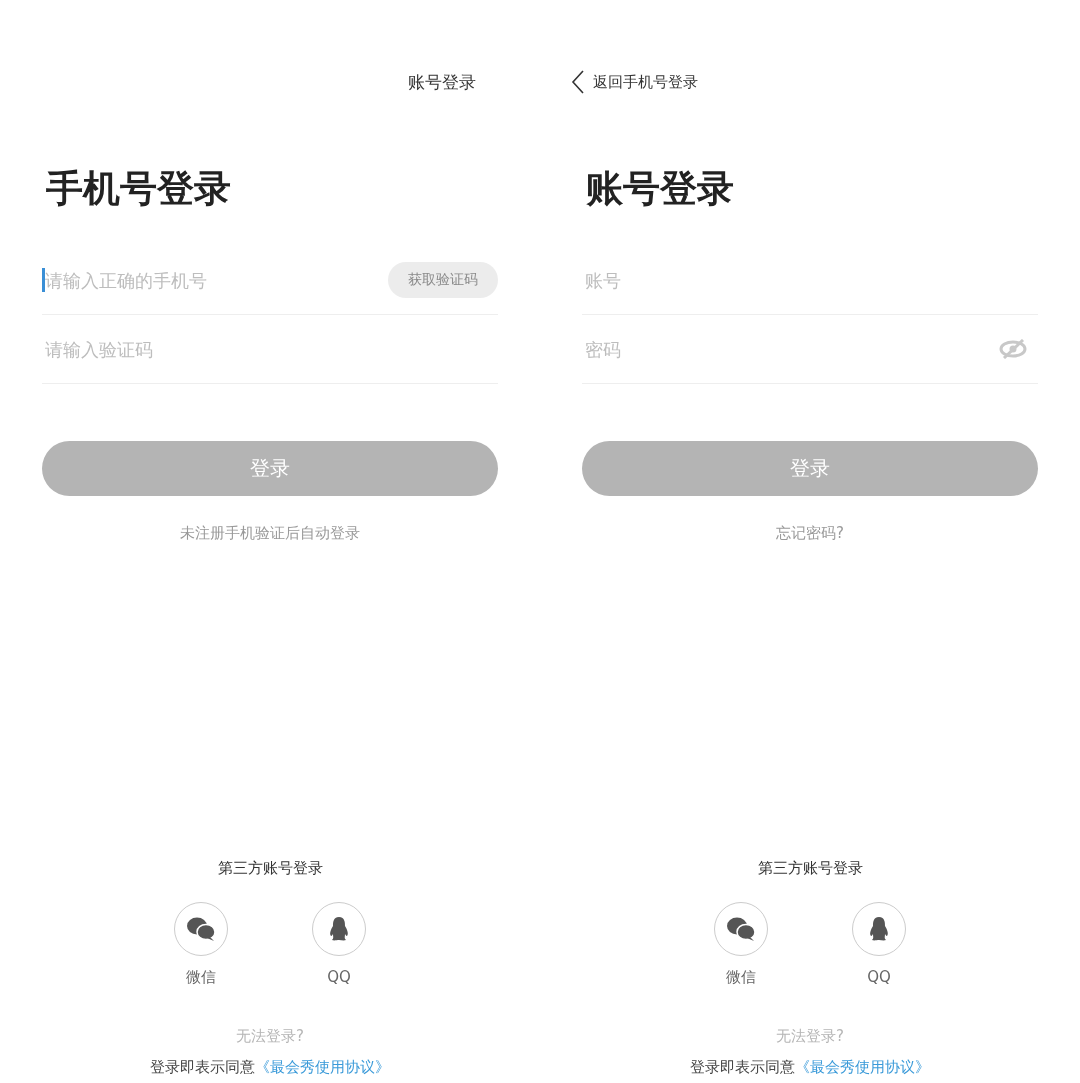 Image resolution: width=1080 pixels, height=1083 pixels. Describe the element at coordinates (270, 533) in the screenshot. I see `info-text: 未注册手机验证后自动登录` at that location.